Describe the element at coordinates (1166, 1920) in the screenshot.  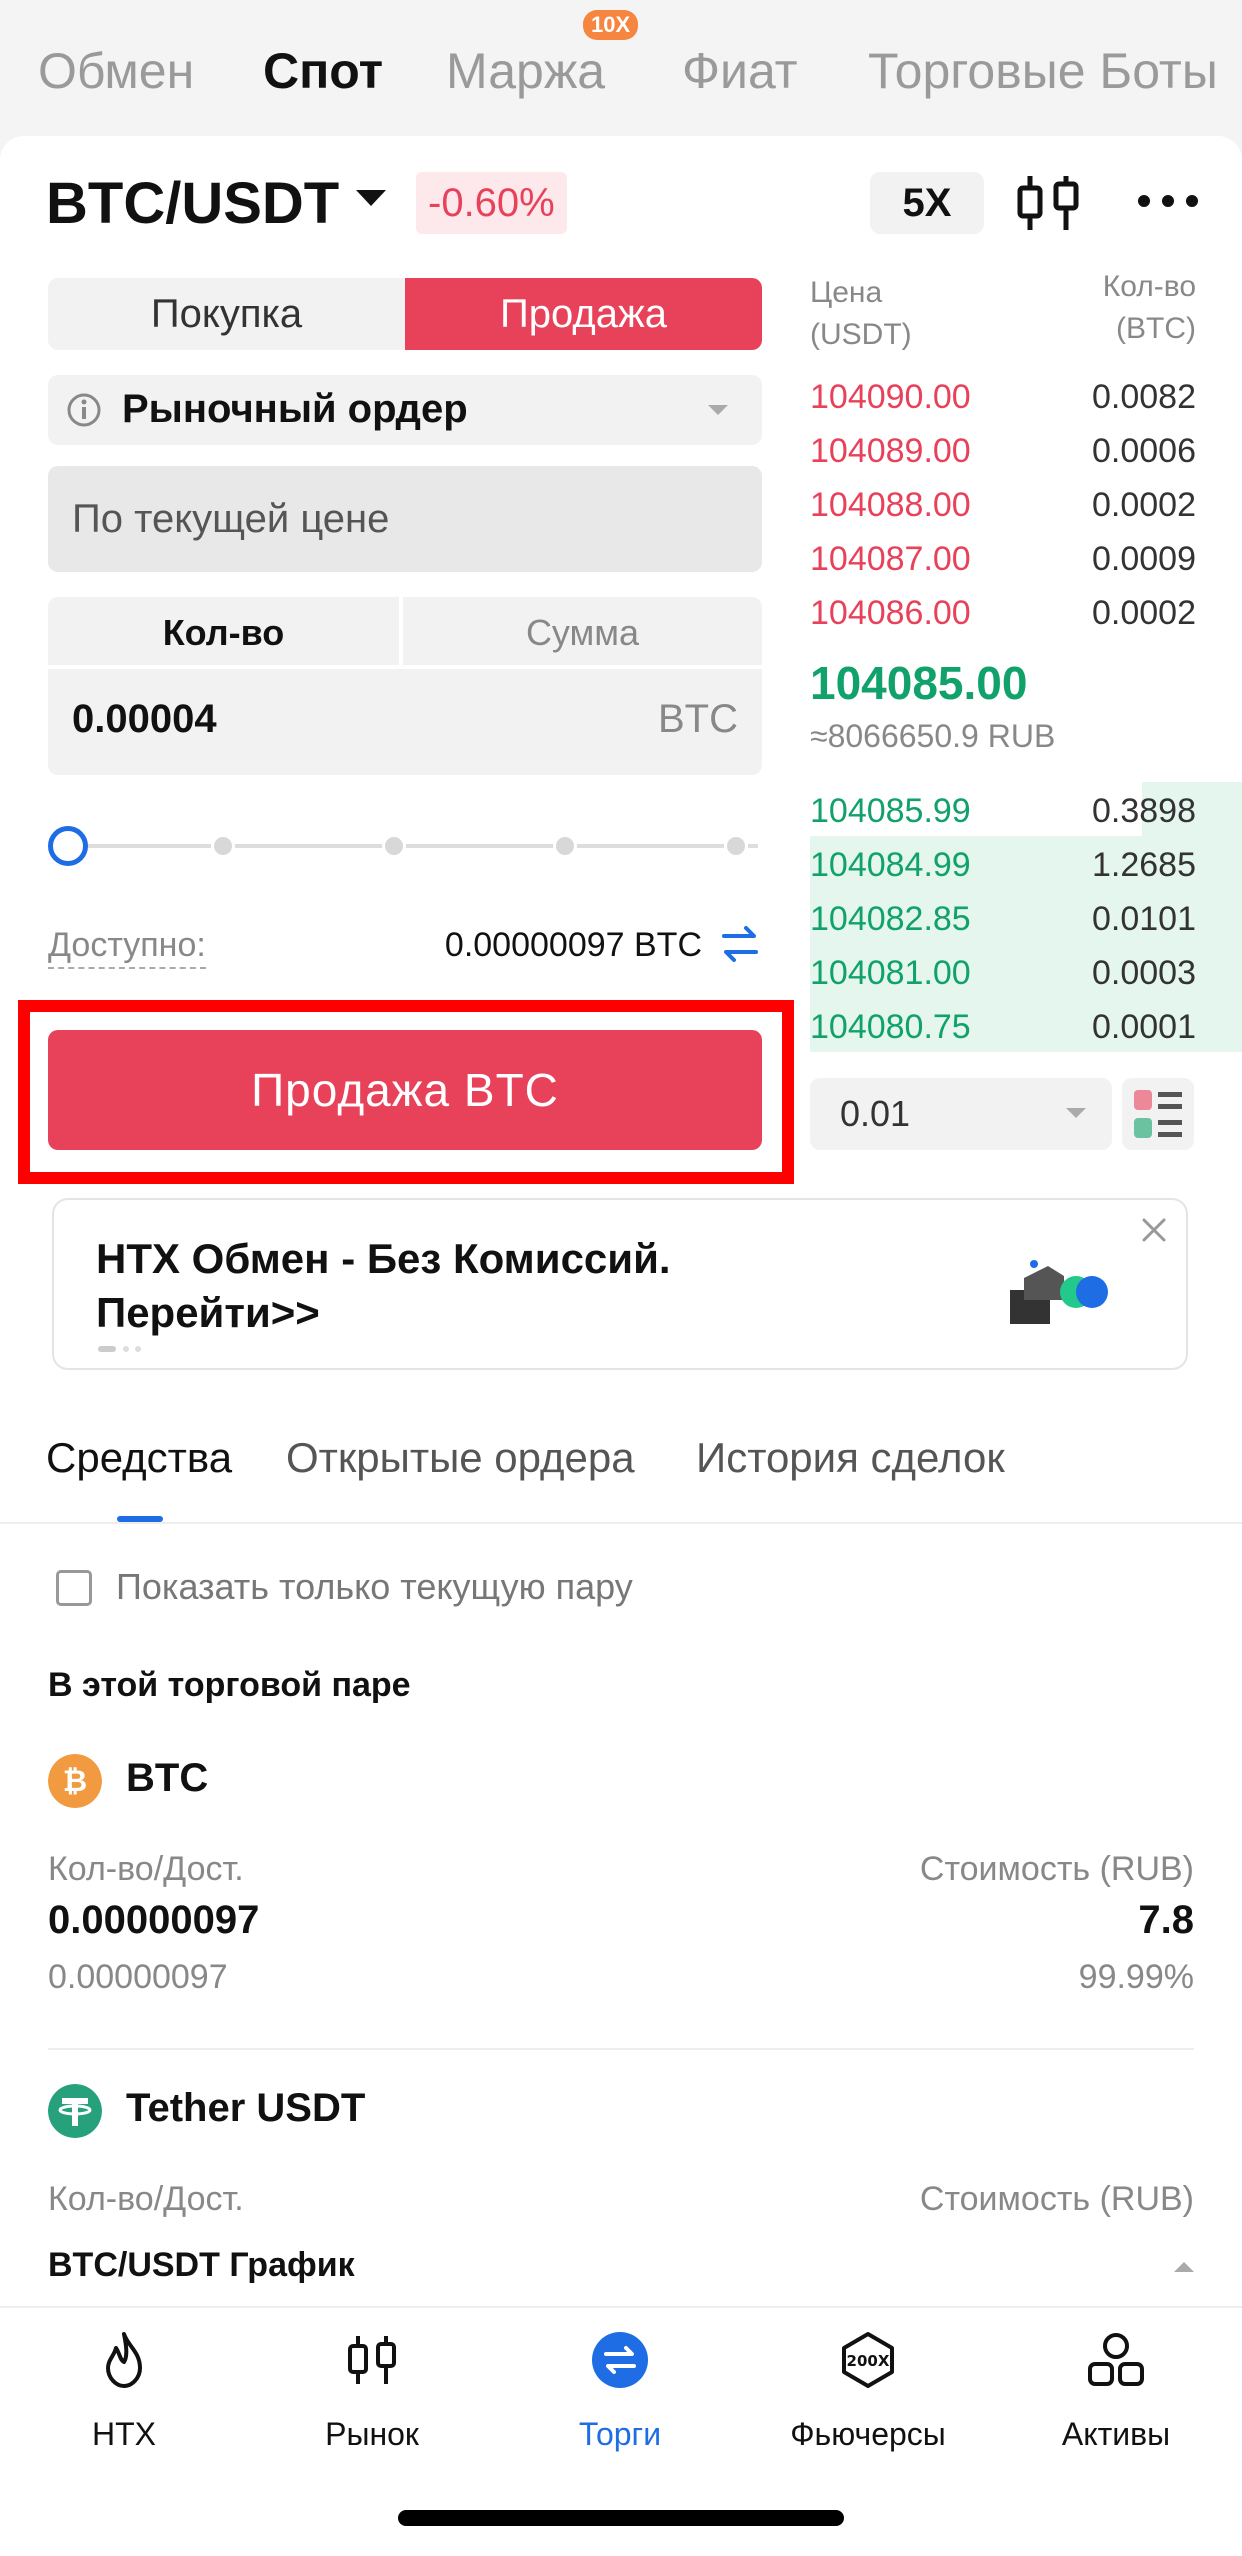
I see `asset-value: 7.8` at that location.